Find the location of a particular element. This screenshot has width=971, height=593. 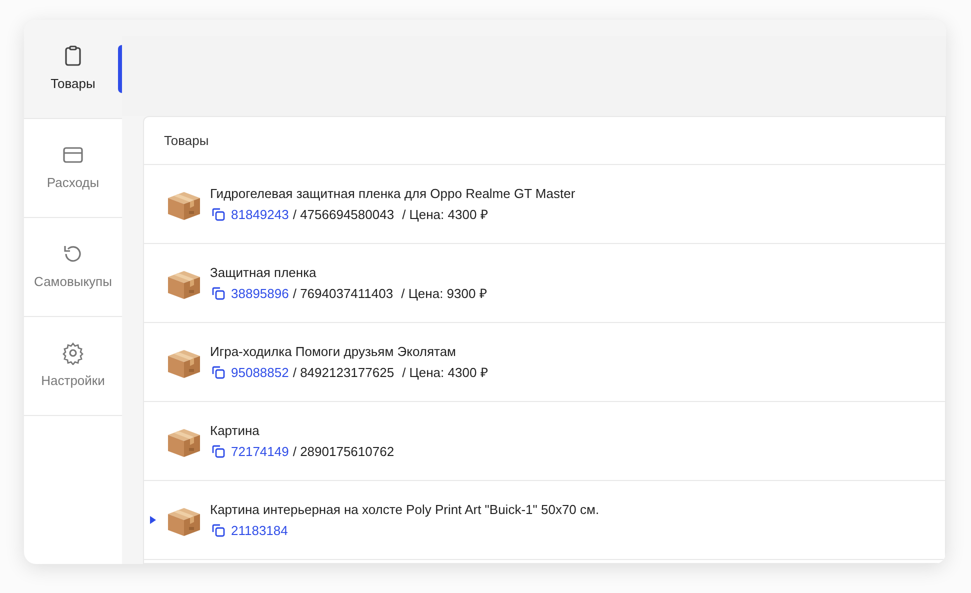

barcode-text: / 8492123177625 is located at coordinates (343, 373).